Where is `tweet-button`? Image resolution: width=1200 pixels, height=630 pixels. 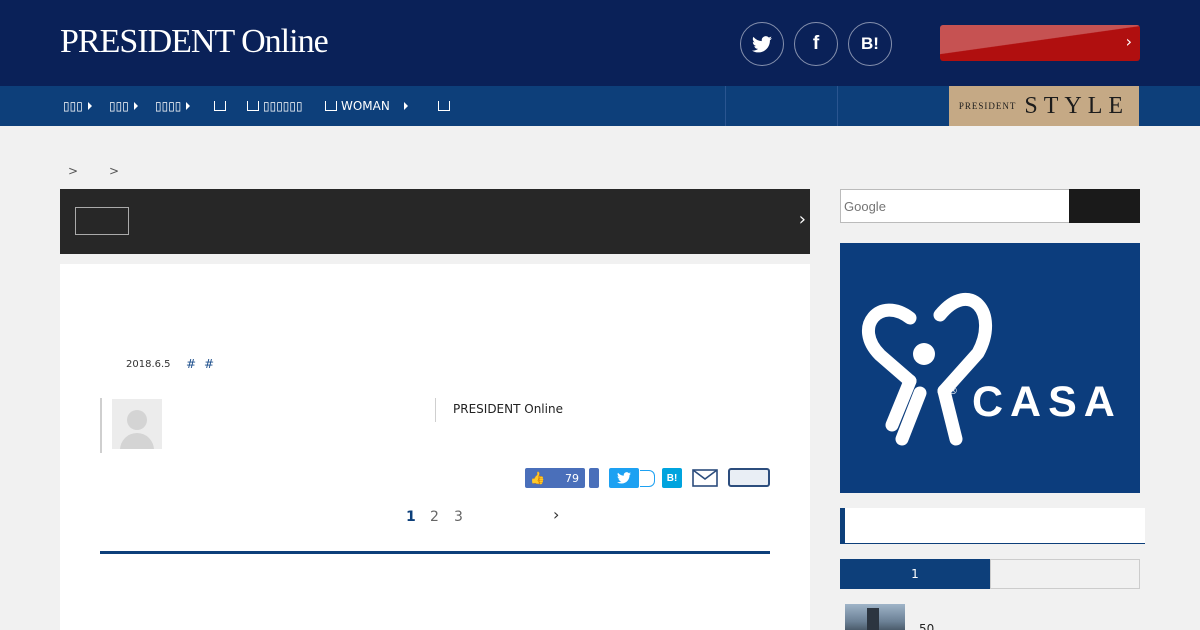
tweet-button is located at coordinates (624, 478).